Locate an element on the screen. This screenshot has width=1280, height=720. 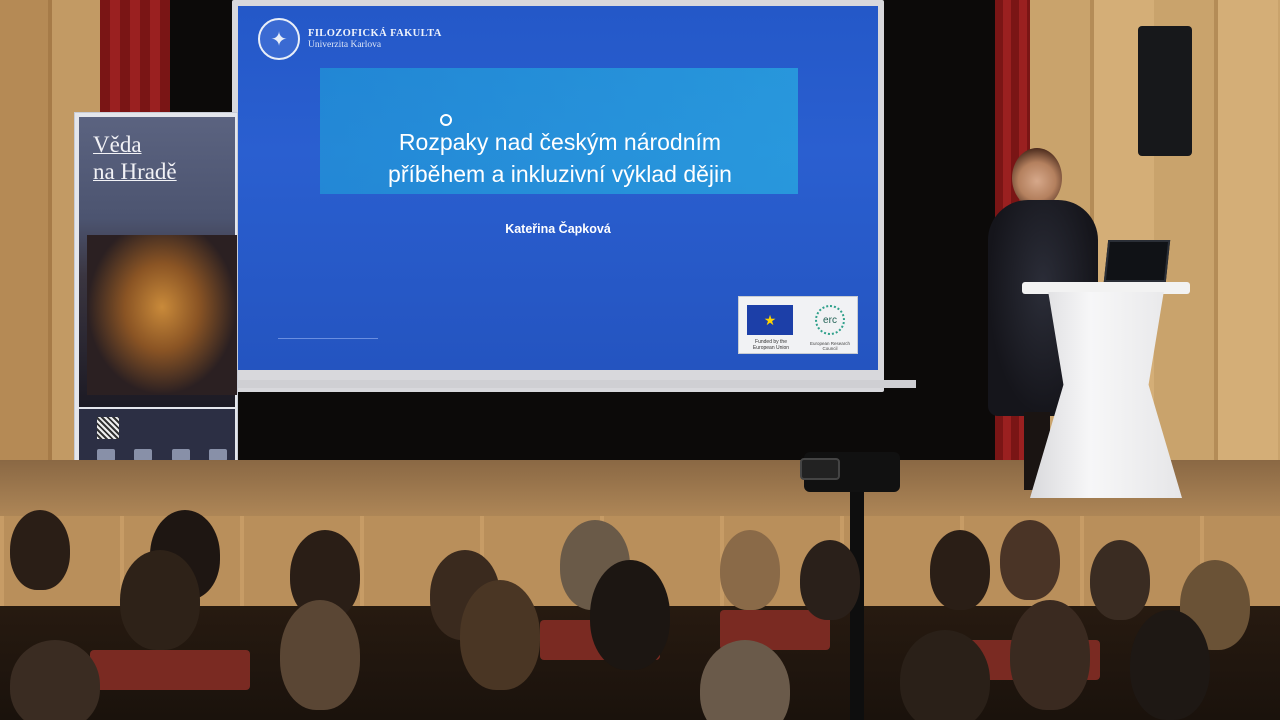
roll-up-banner: Věda na Hradě is located at coordinates (156, 296).